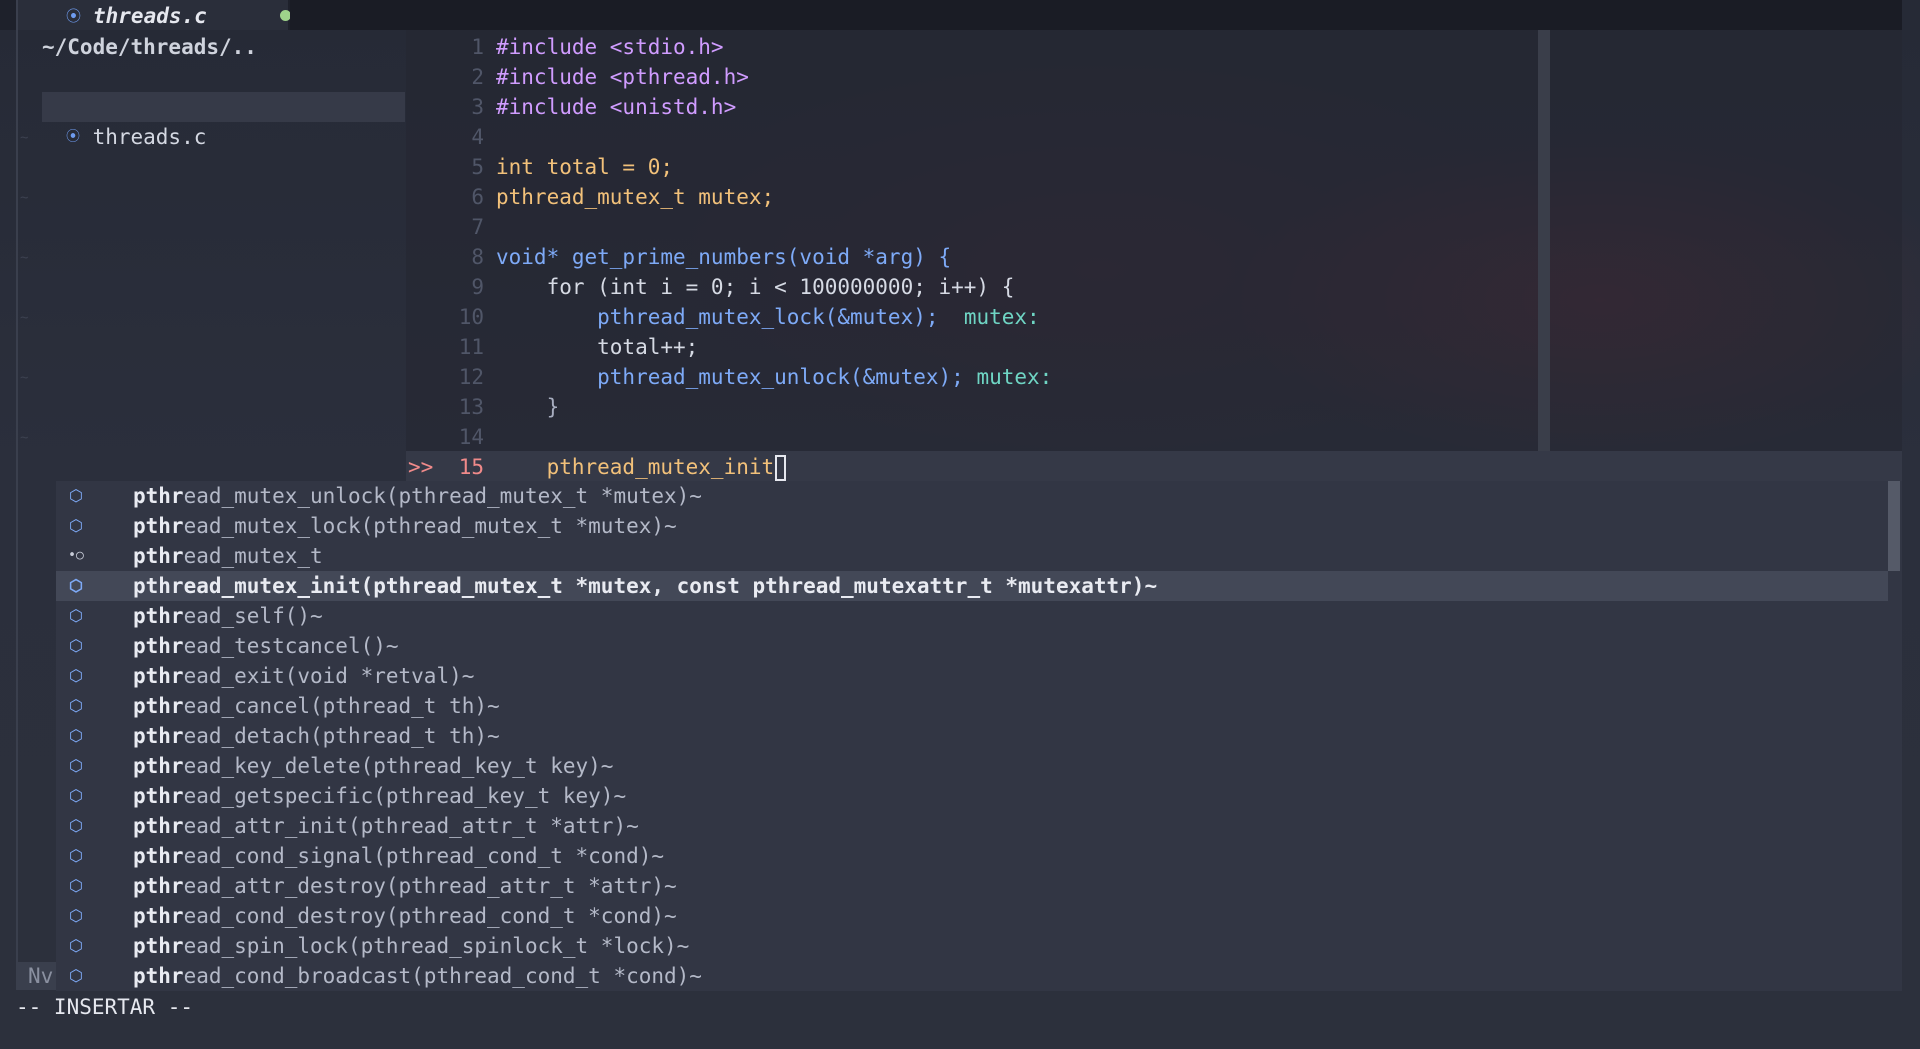 The image size is (1920, 1049). I want to click on code-line: 2 #include <pthread.h>, so click(731, 77).